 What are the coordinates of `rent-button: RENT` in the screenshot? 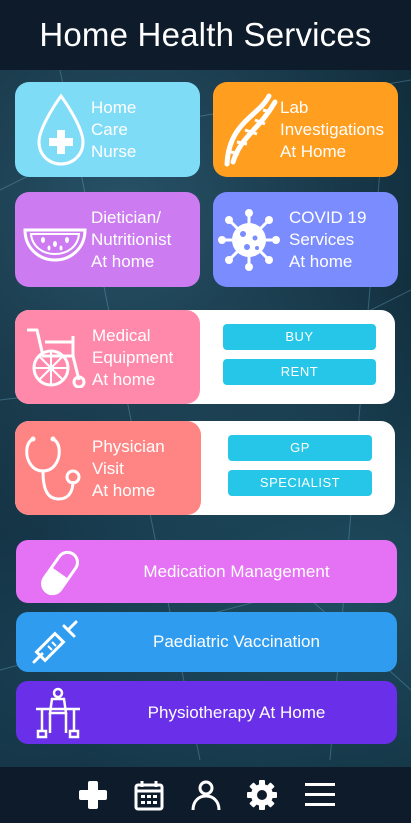 It's located at (299, 372).